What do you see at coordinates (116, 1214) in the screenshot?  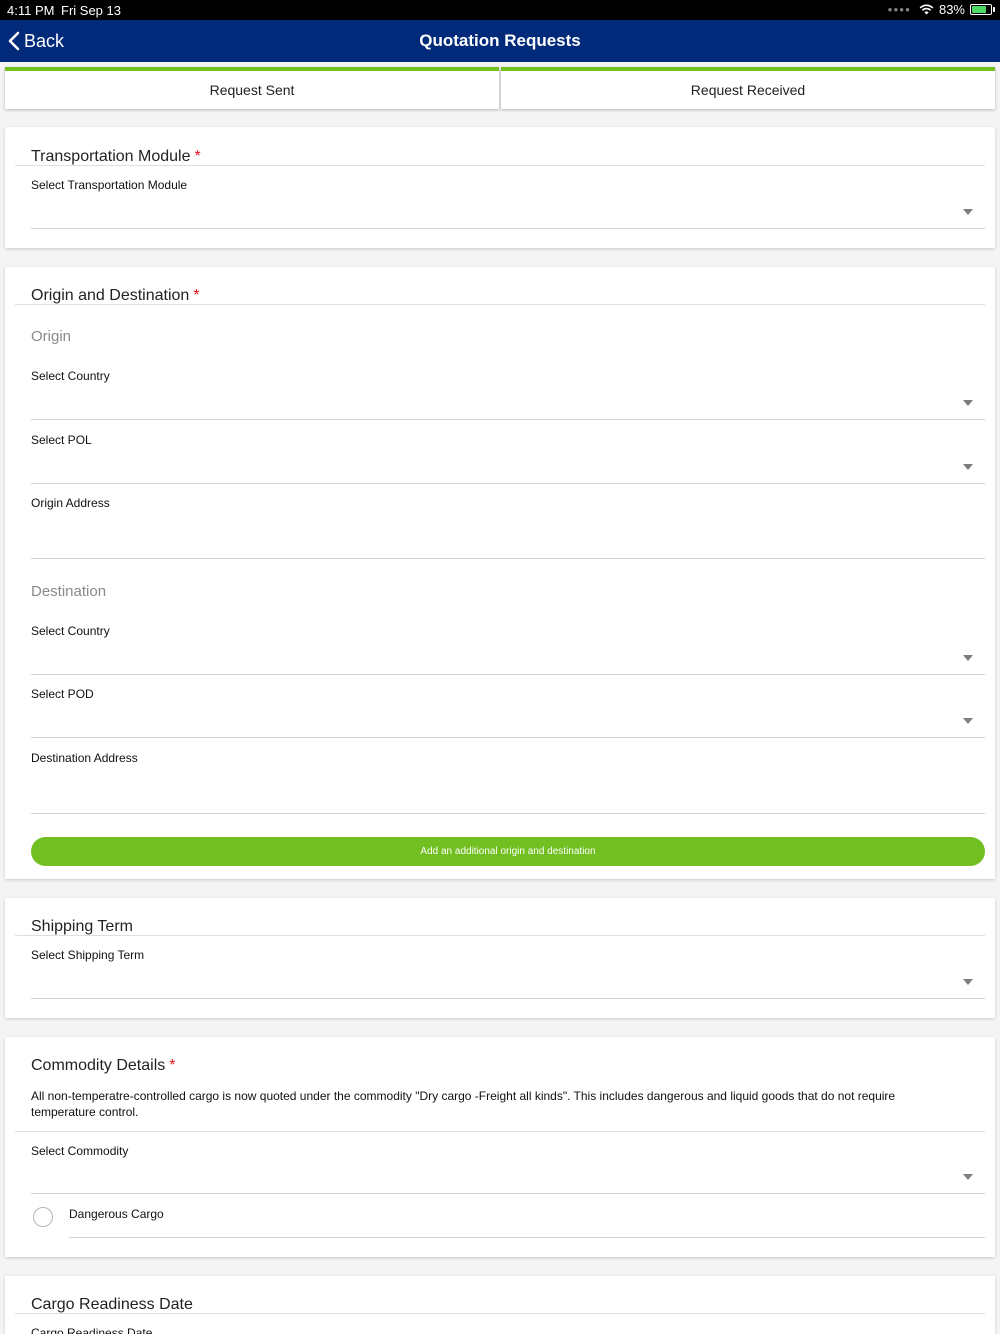 I see `dangerous-cargo-label: Dangerous Cargo` at bounding box center [116, 1214].